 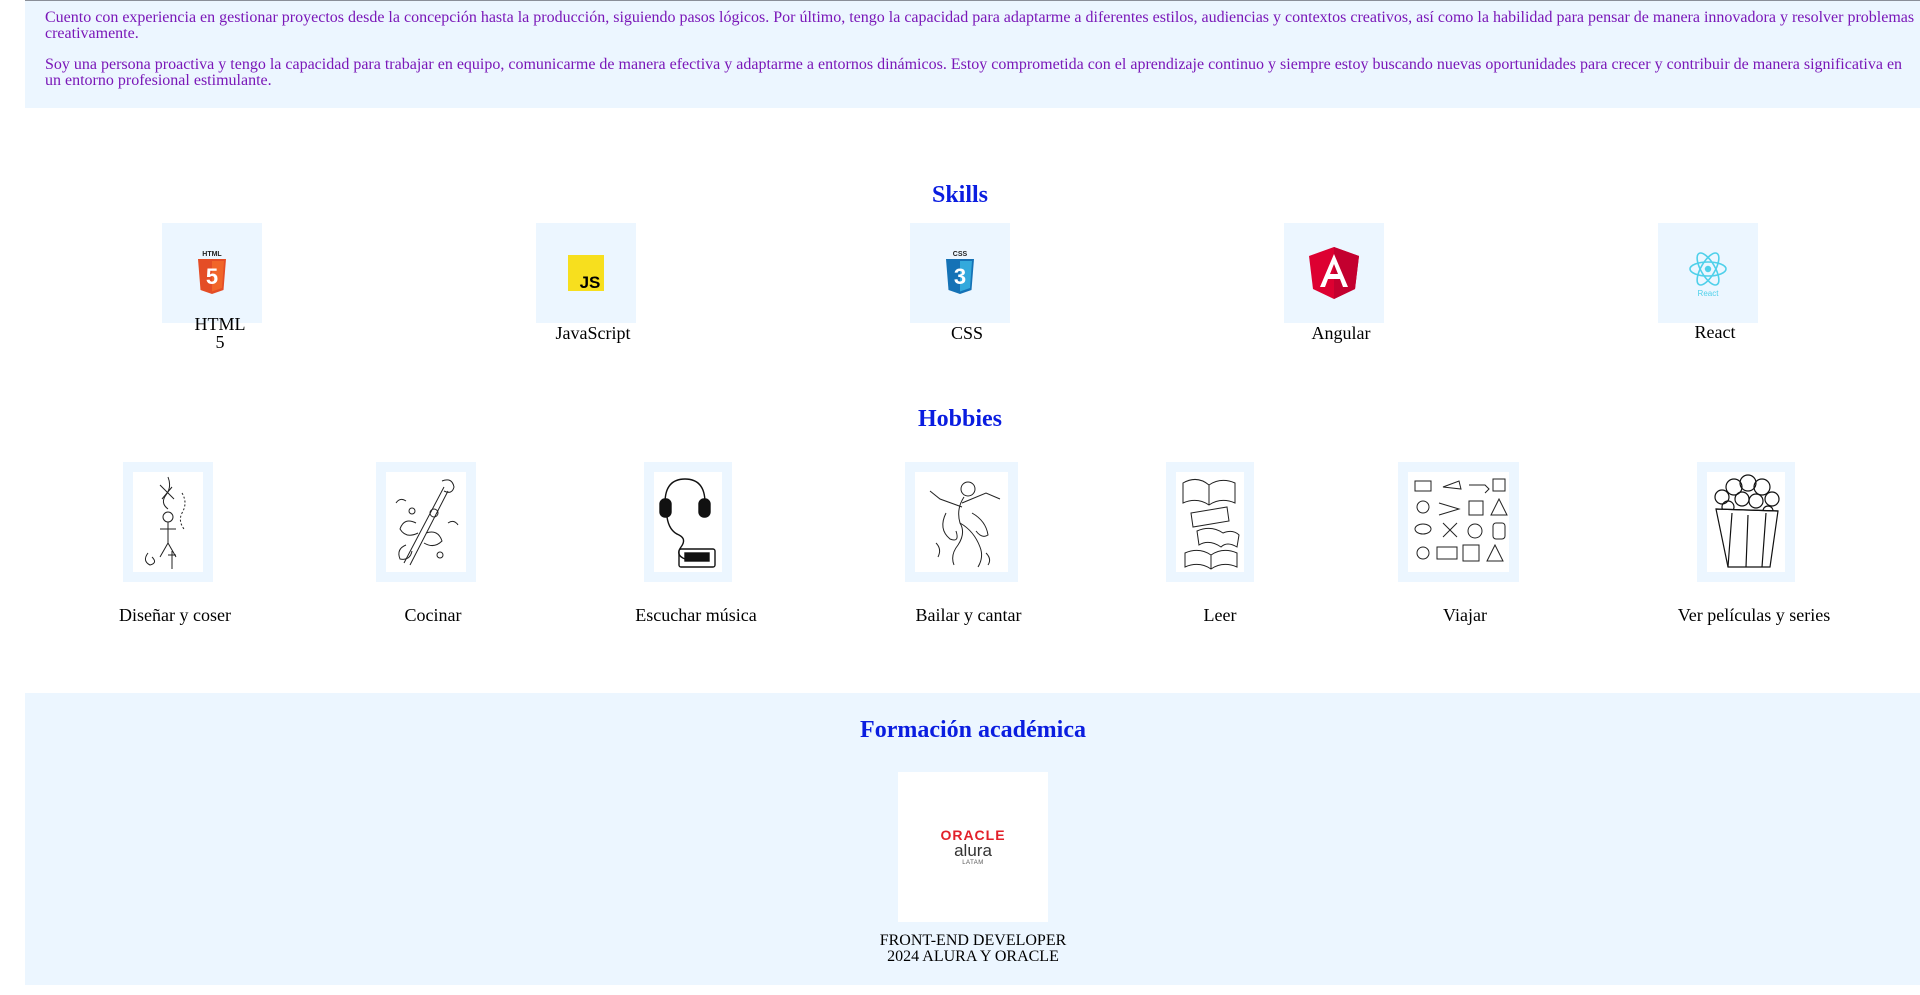 I want to click on angular-icon, so click(x=1334, y=273).